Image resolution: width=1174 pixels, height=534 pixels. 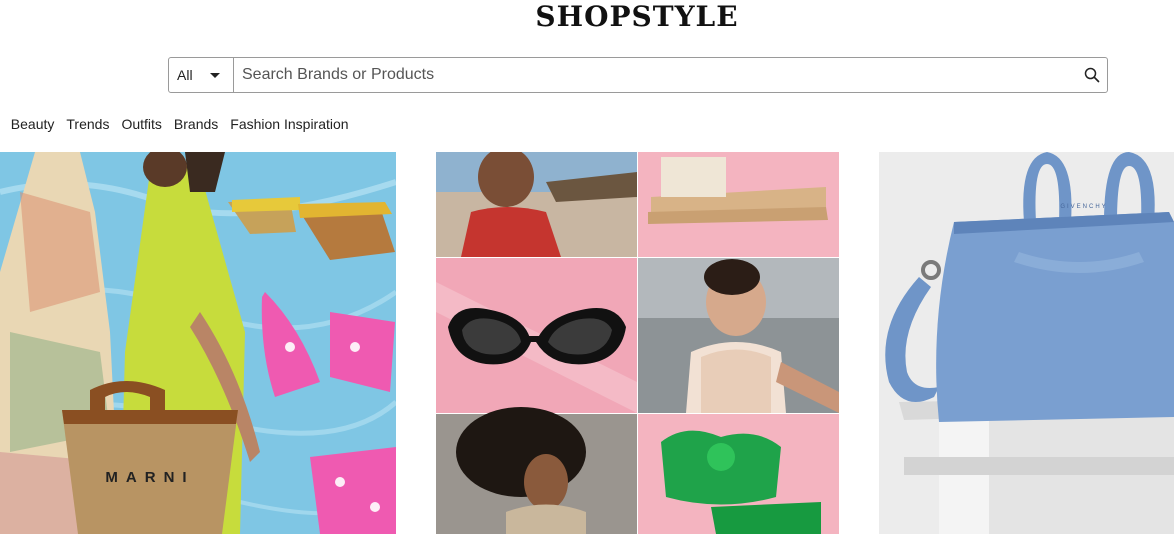 I want to click on nav-item-trends: Trends, so click(x=87, y=124).